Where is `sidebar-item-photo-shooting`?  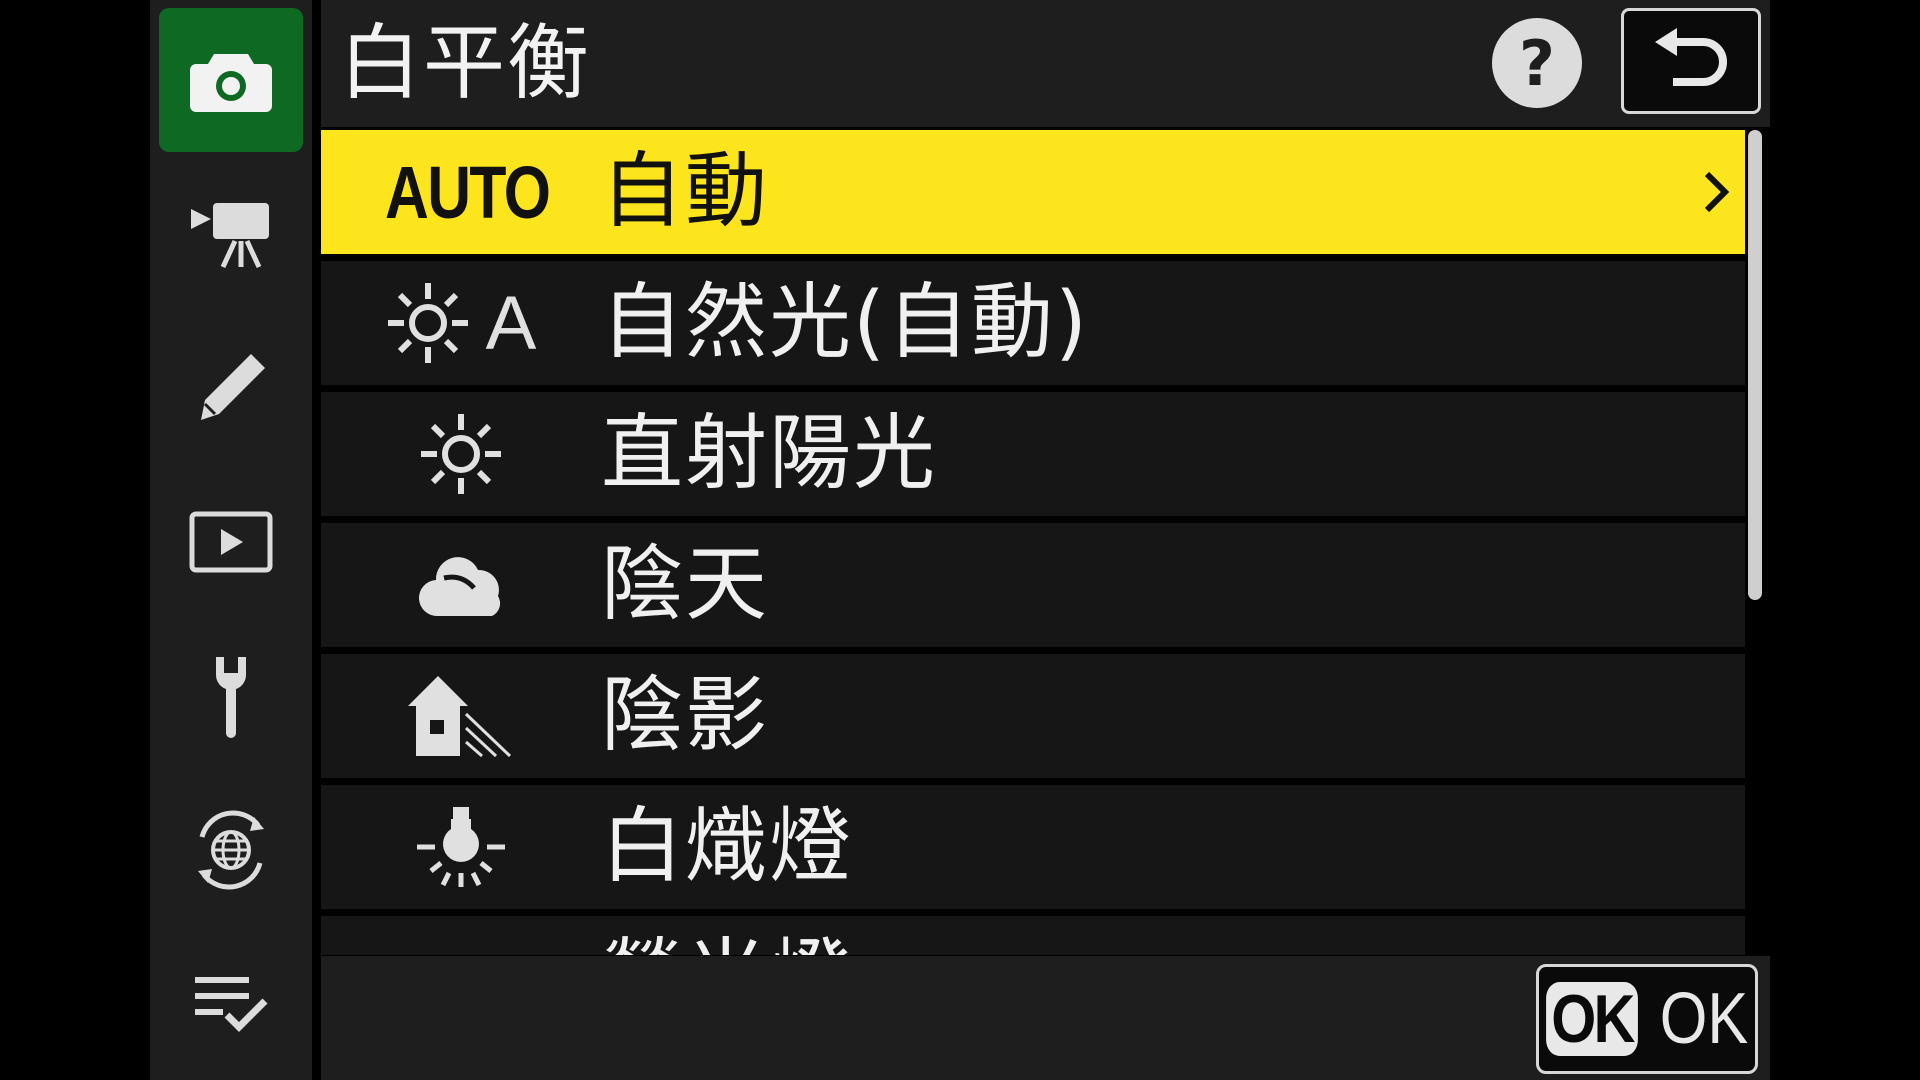 sidebar-item-photo-shooting is located at coordinates (231, 80).